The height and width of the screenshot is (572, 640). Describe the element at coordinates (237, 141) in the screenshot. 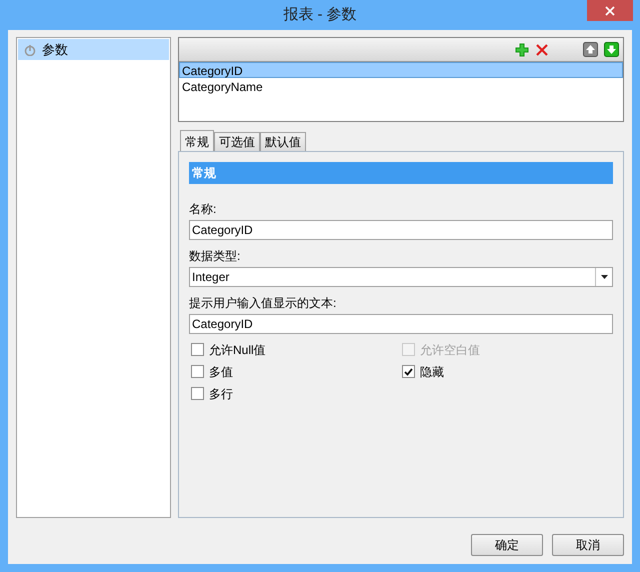

I see `tab: 可选值` at that location.